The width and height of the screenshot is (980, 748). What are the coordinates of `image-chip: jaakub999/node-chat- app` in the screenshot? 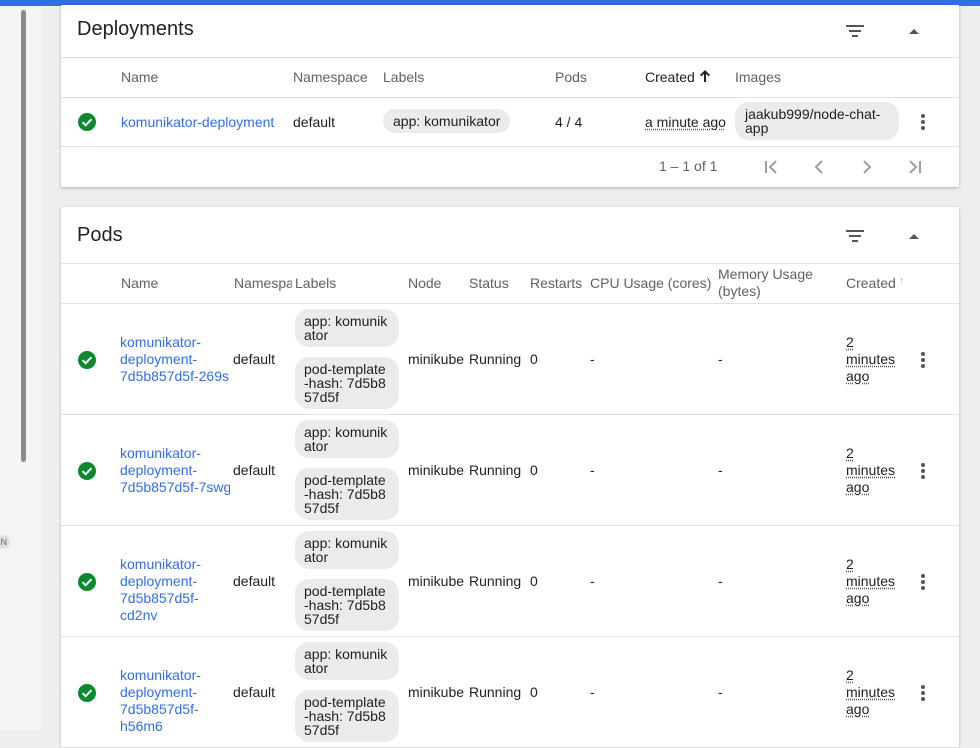 It's located at (817, 121).